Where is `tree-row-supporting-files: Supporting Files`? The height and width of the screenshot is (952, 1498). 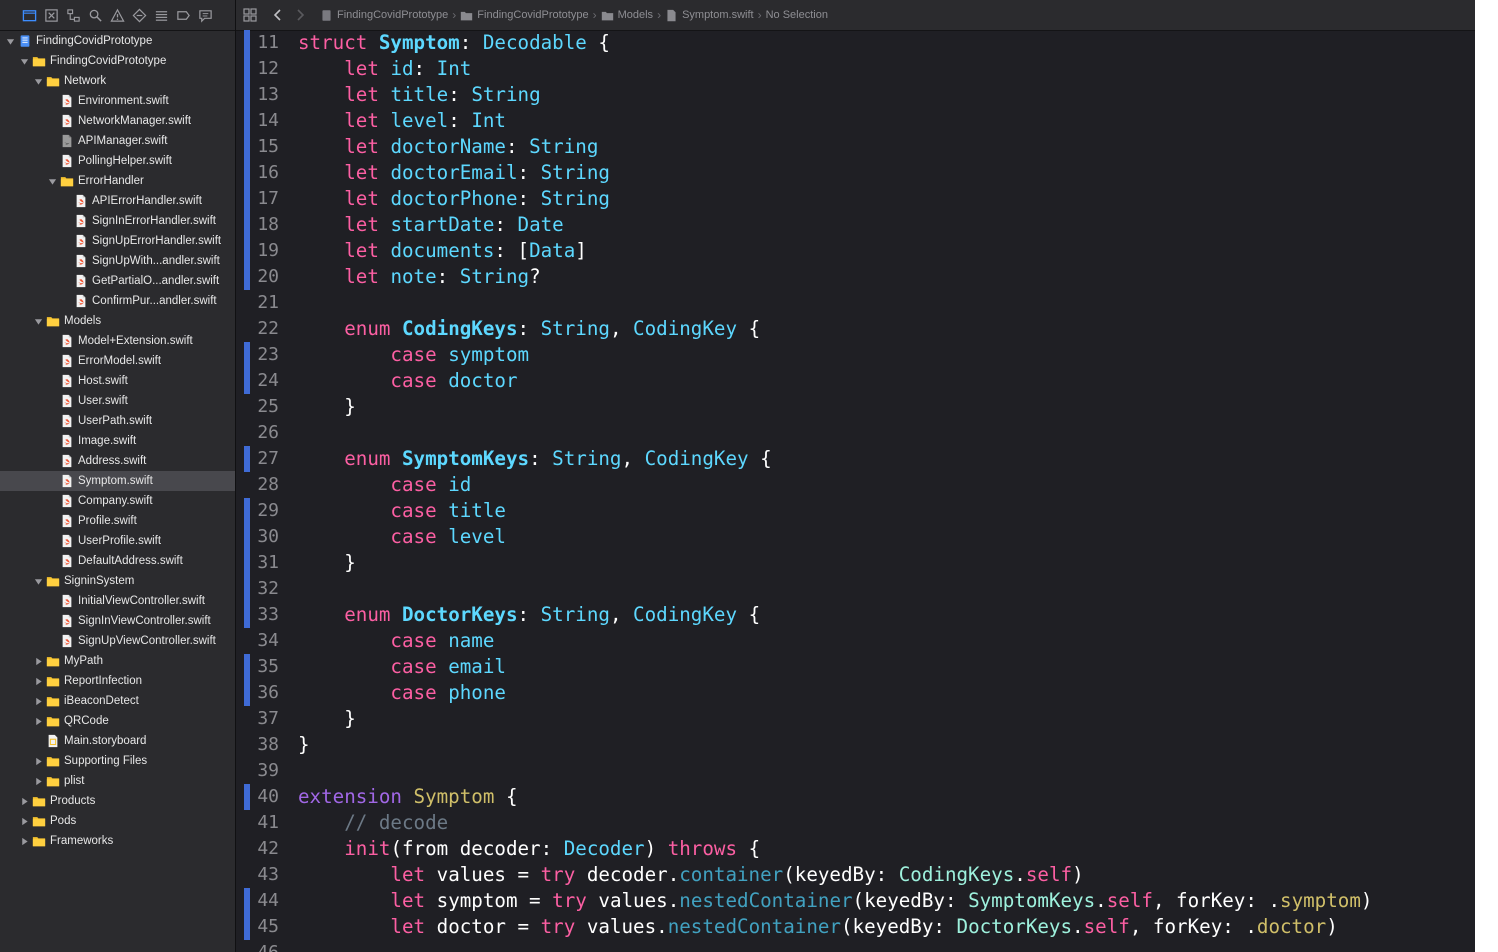
tree-row-supporting-files: Supporting Files is located at coordinates (117, 761).